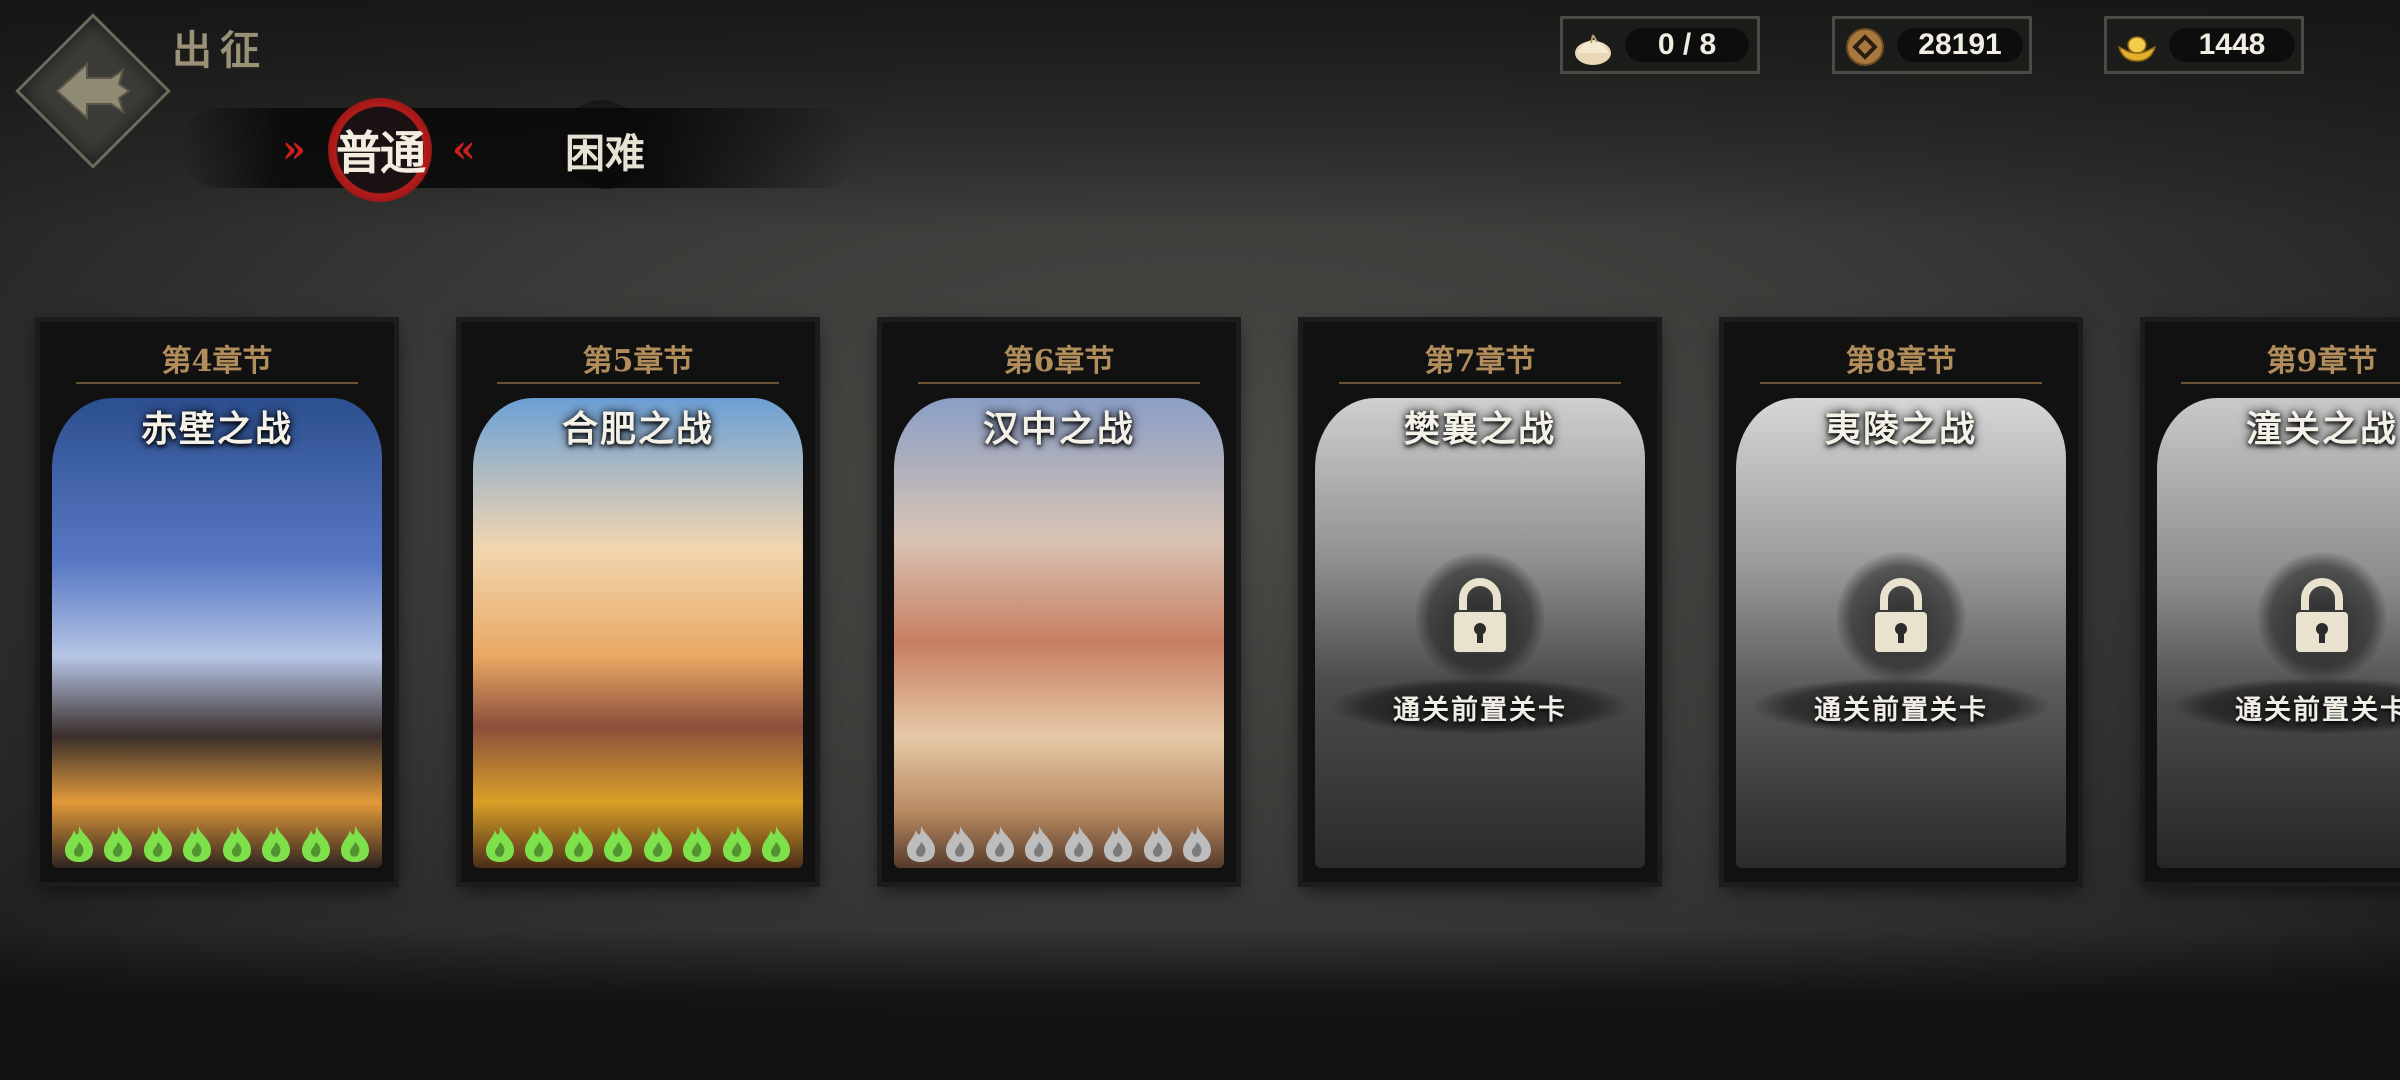  Describe the element at coordinates (2232, 45) in the screenshot. I see `gold-value: 1448` at that location.